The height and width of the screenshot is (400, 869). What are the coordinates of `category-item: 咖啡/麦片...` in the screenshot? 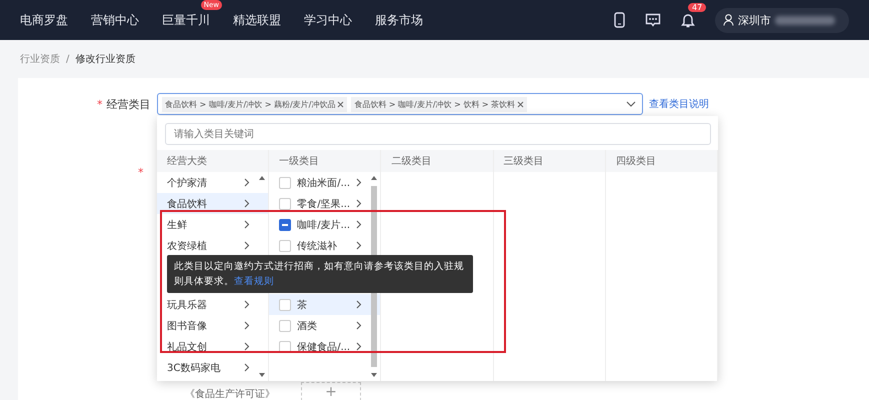 It's located at (324, 224).